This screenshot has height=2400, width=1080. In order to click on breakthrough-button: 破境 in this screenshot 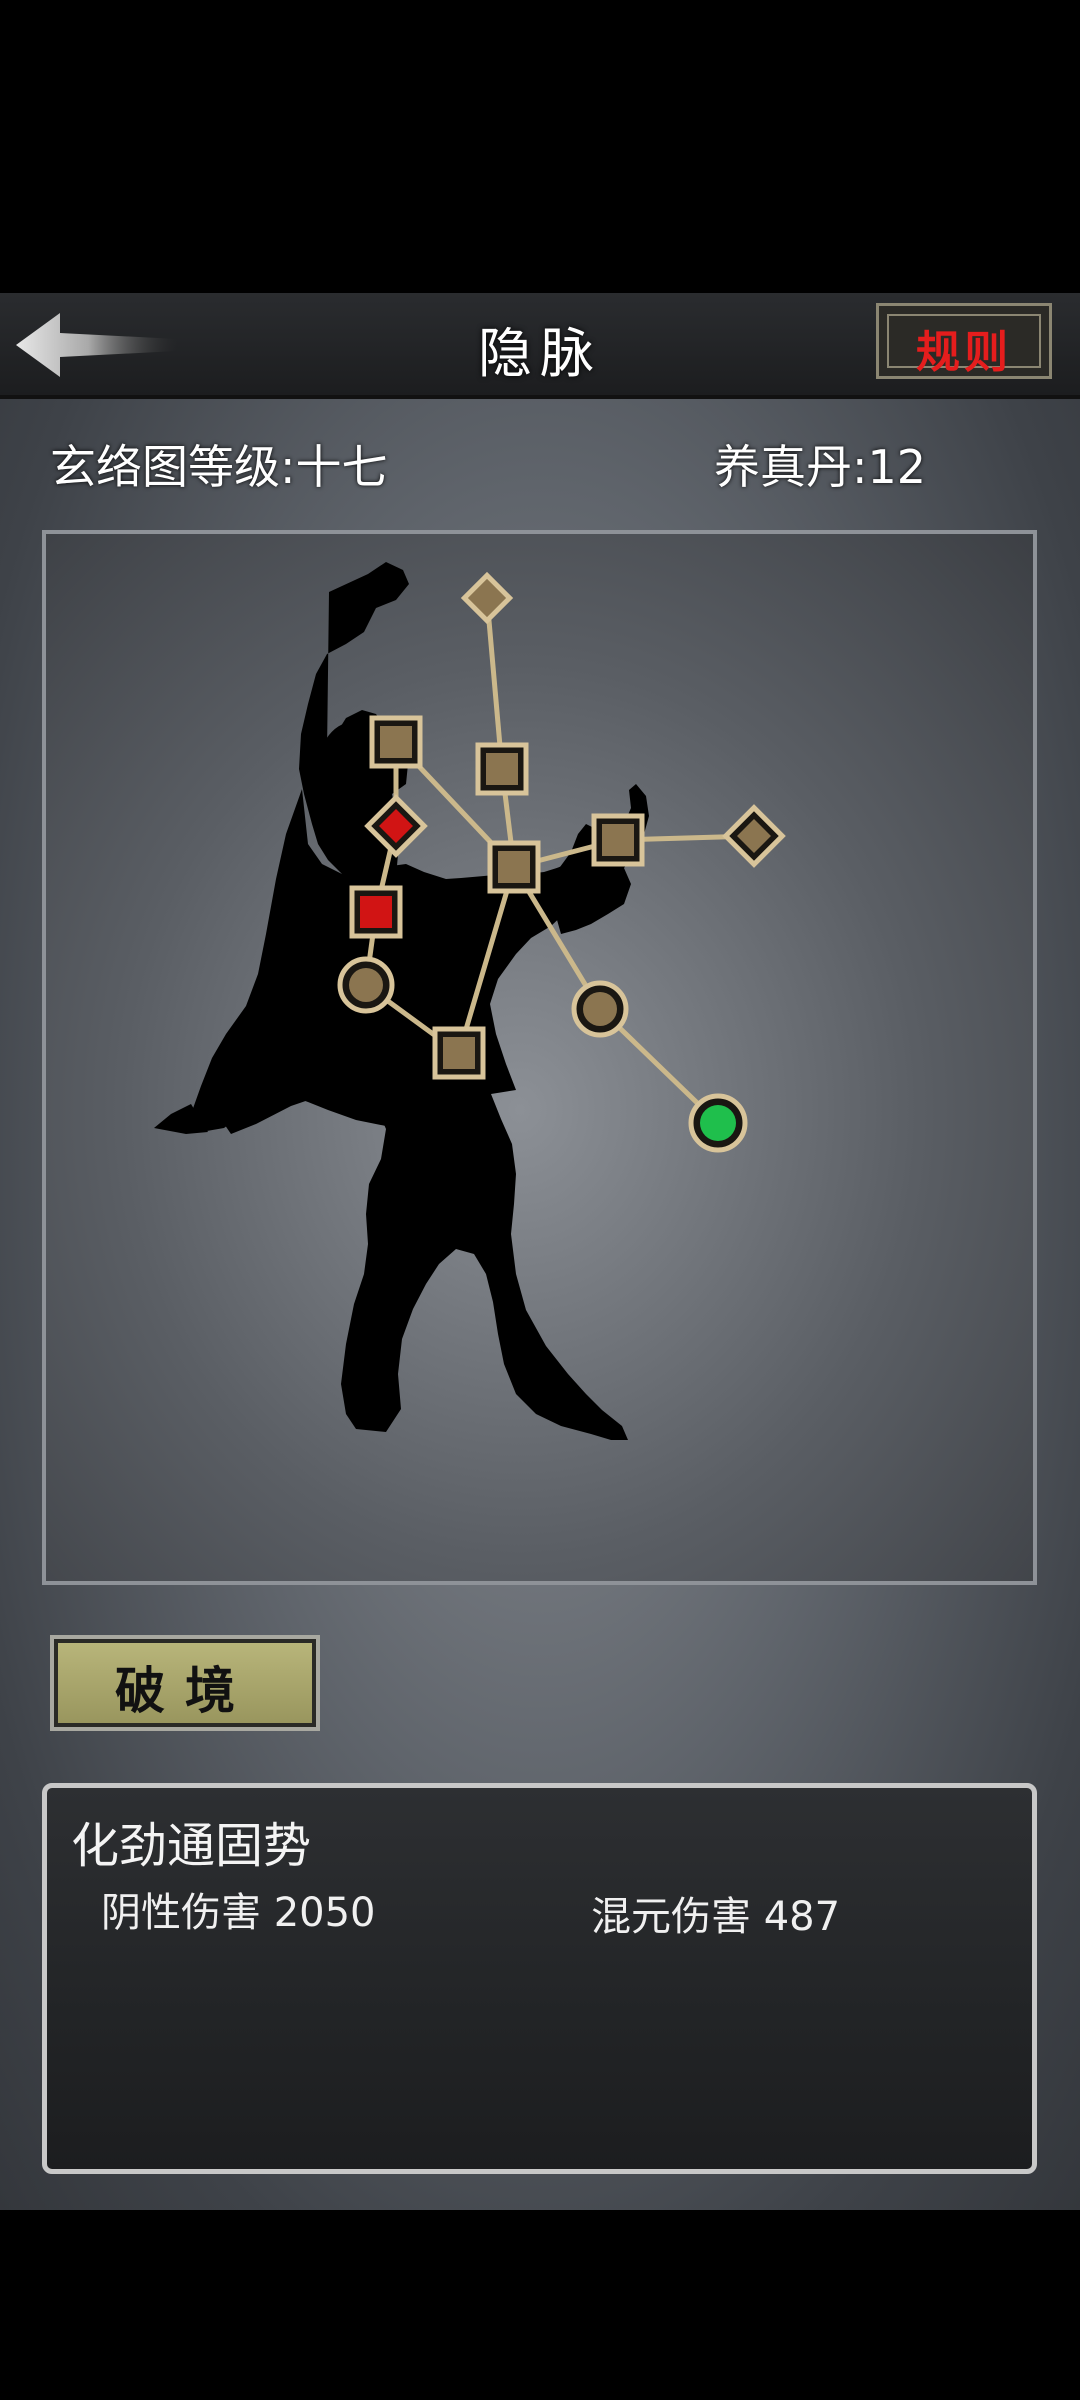, I will do `click(185, 1683)`.